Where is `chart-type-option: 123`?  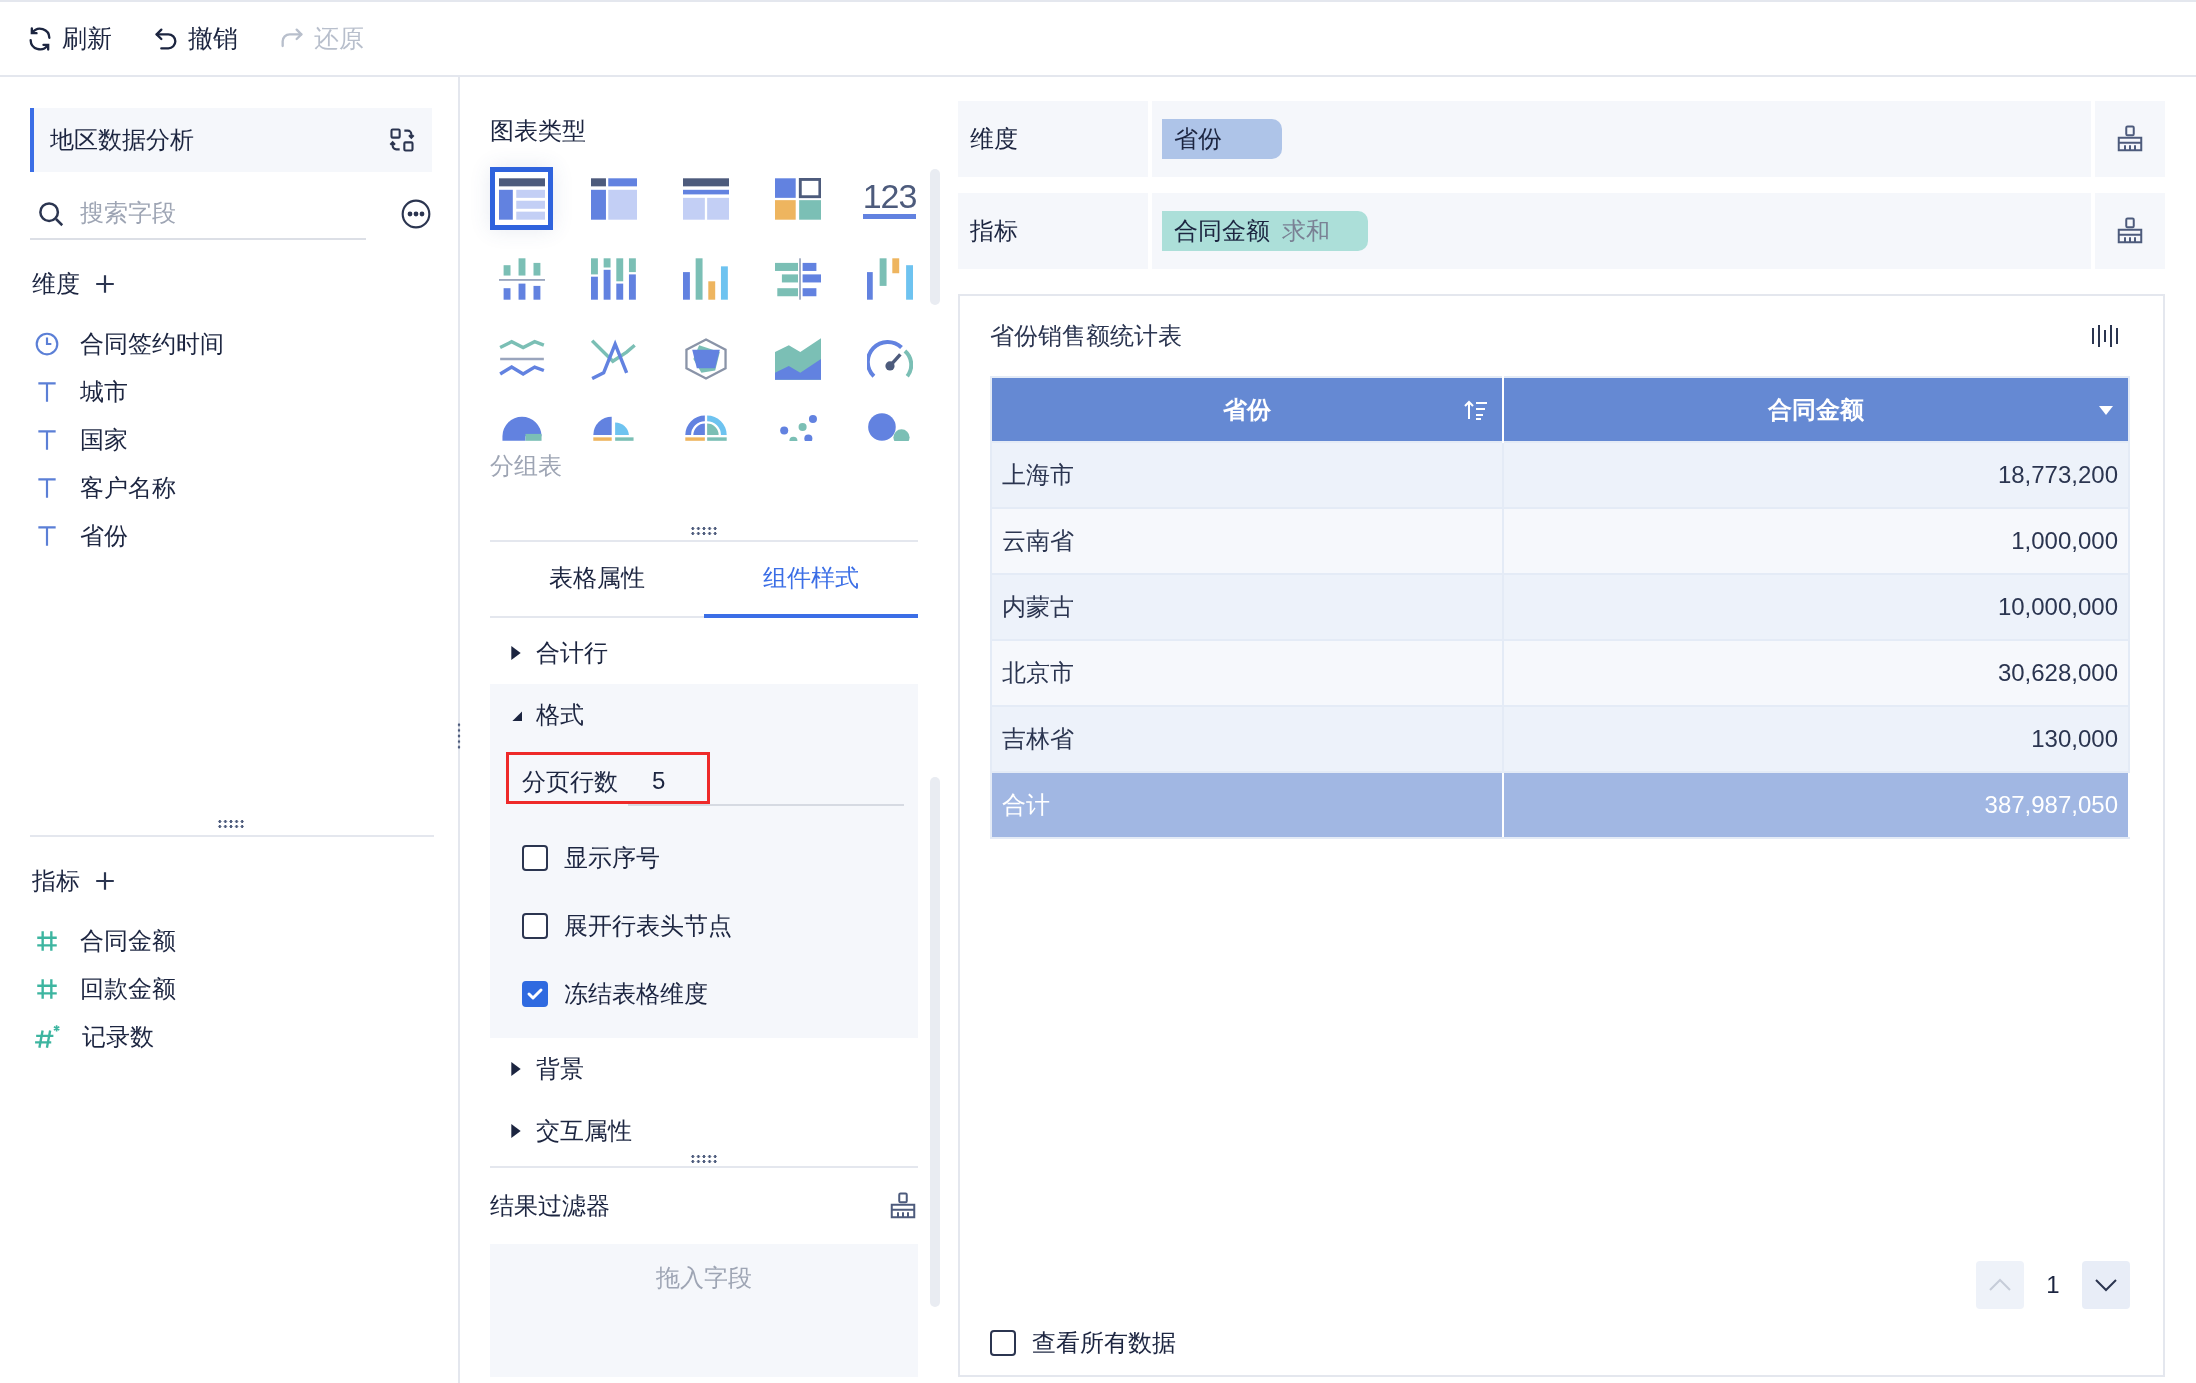
chart-type-option: 123 is located at coordinates (889, 198).